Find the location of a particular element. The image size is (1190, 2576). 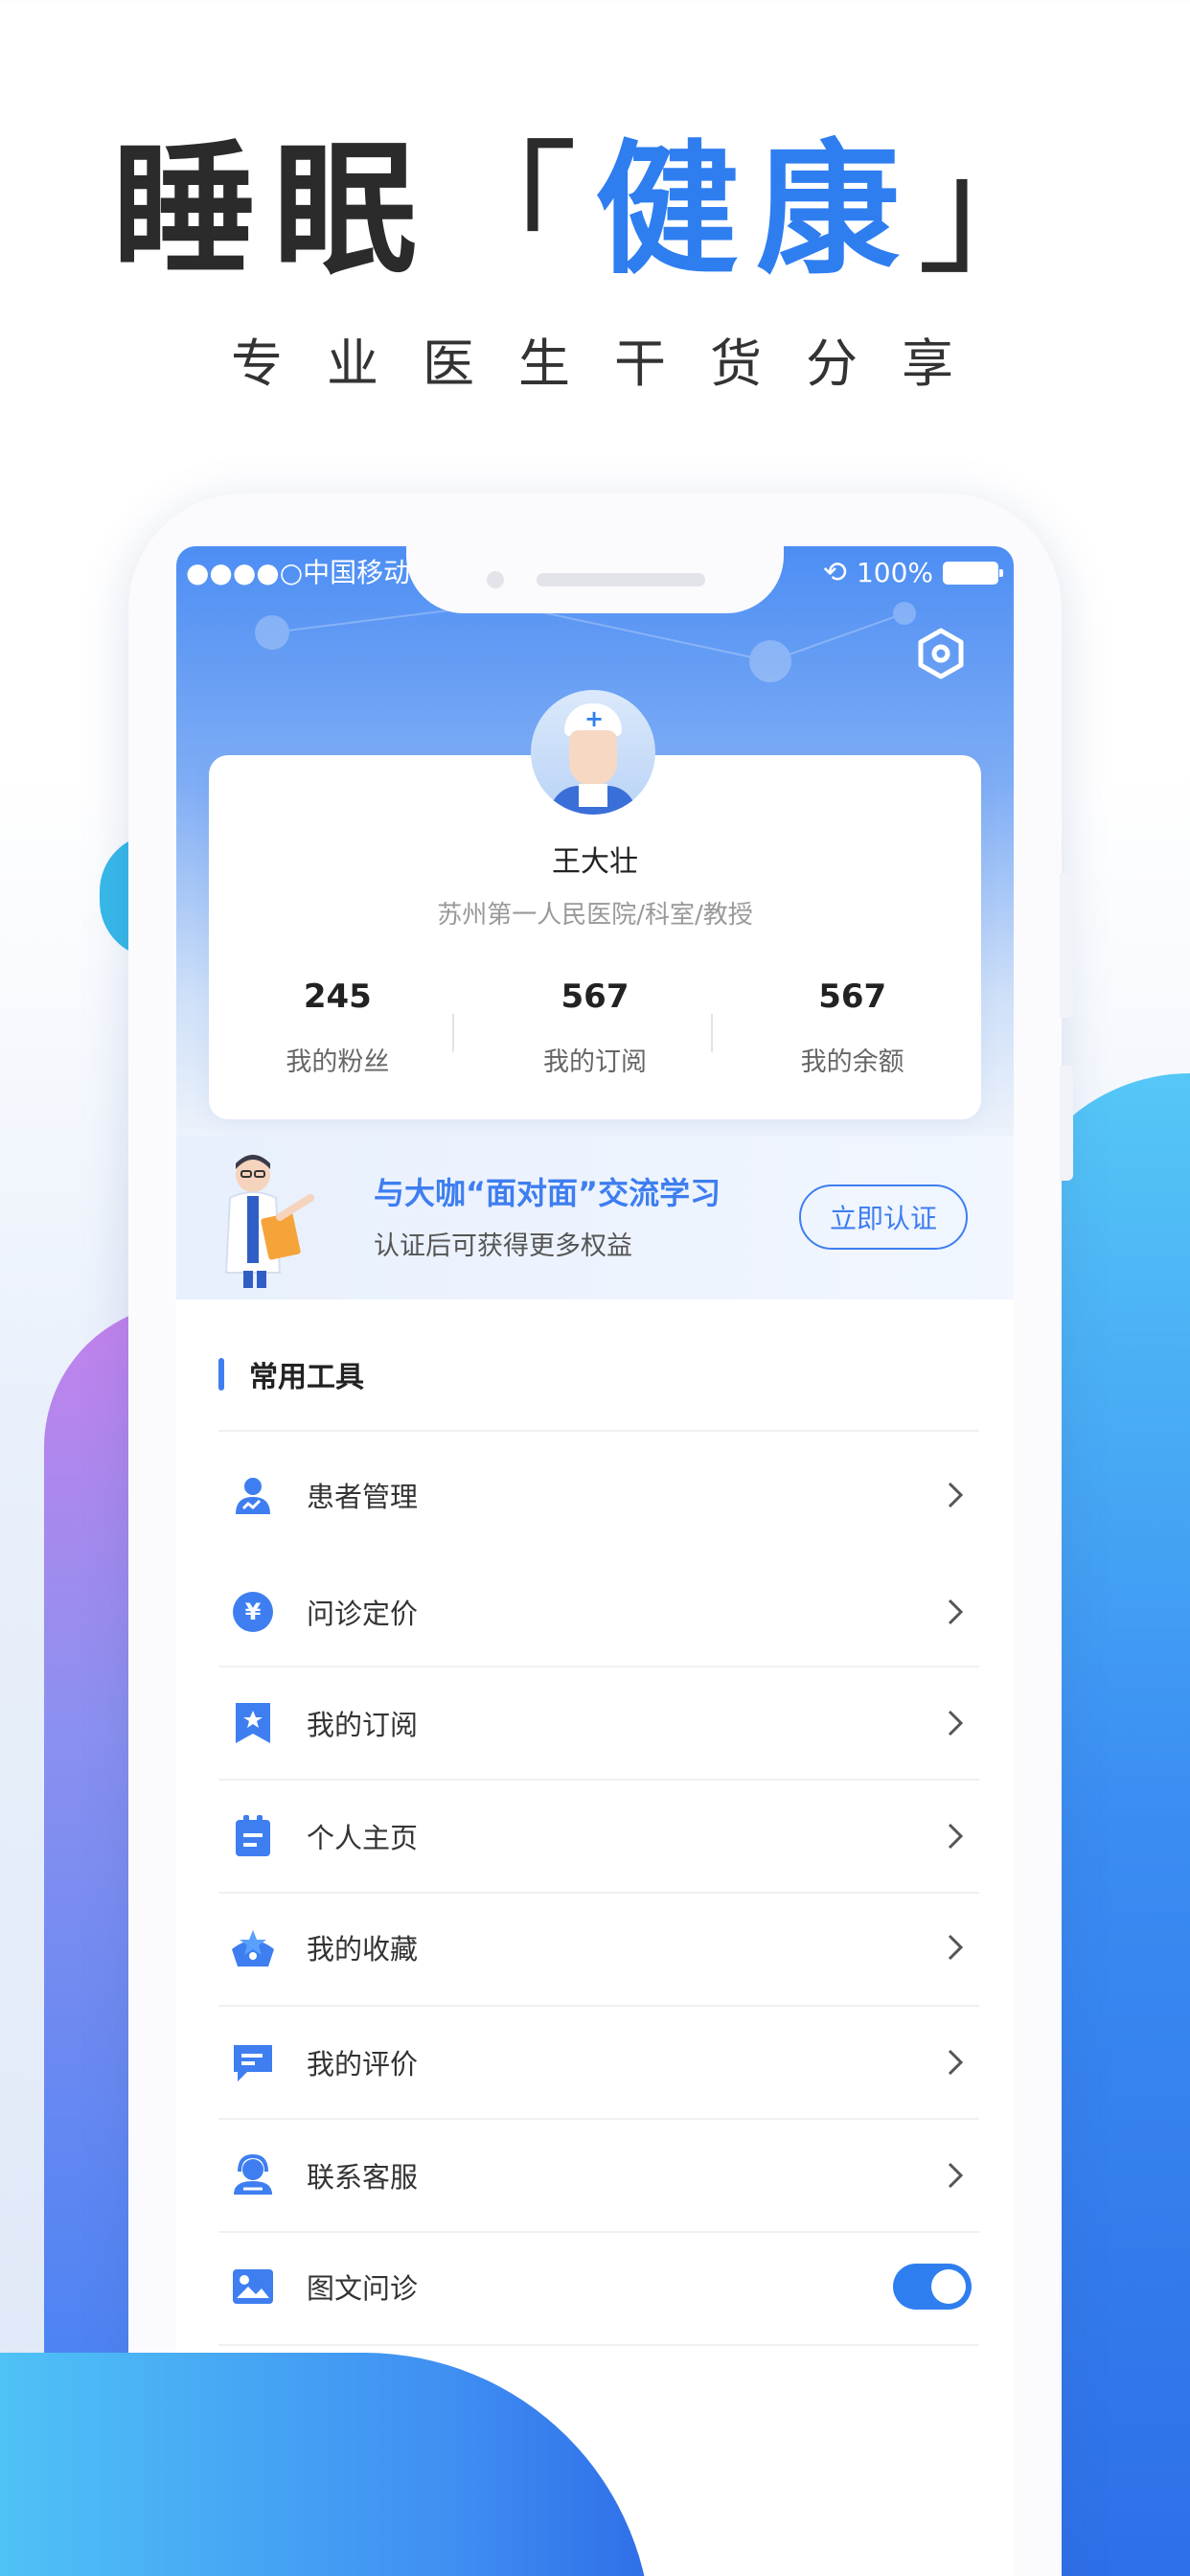

medical-cross-icon: + is located at coordinates (594, 718).